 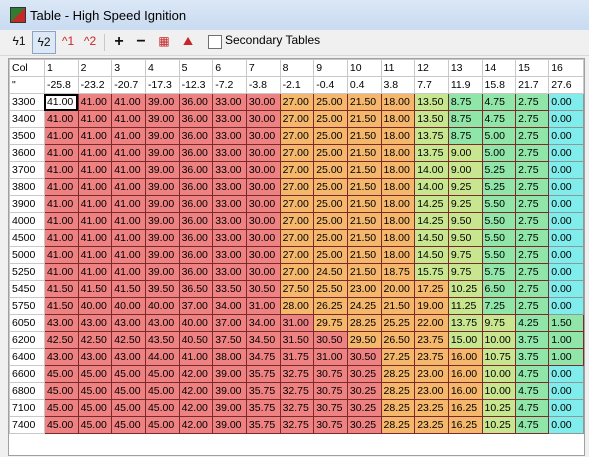 What do you see at coordinates (263, 85) in the screenshot?
I see `column-value-header: -3.8` at bounding box center [263, 85].